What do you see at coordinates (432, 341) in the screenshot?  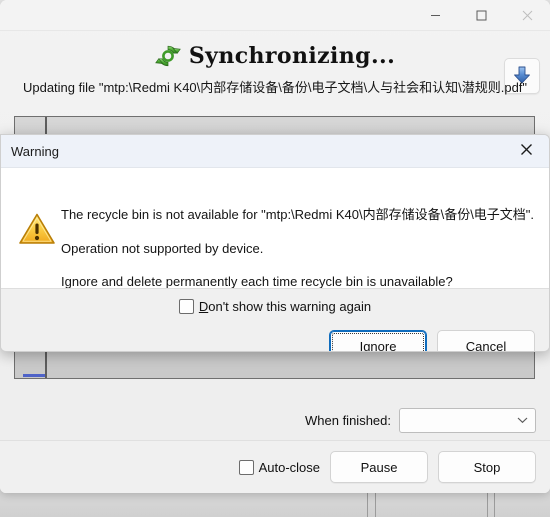 I see `dialog-button-group: Ignore Cancel` at bounding box center [432, 341].